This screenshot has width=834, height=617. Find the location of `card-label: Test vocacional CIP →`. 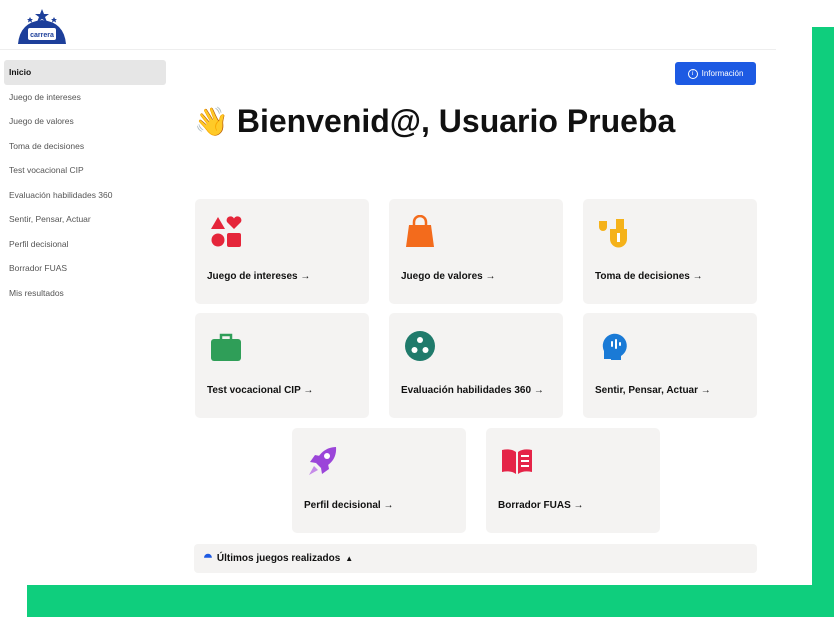

card-label: Test vocacional CIP → is located at coordinates (260, 390).